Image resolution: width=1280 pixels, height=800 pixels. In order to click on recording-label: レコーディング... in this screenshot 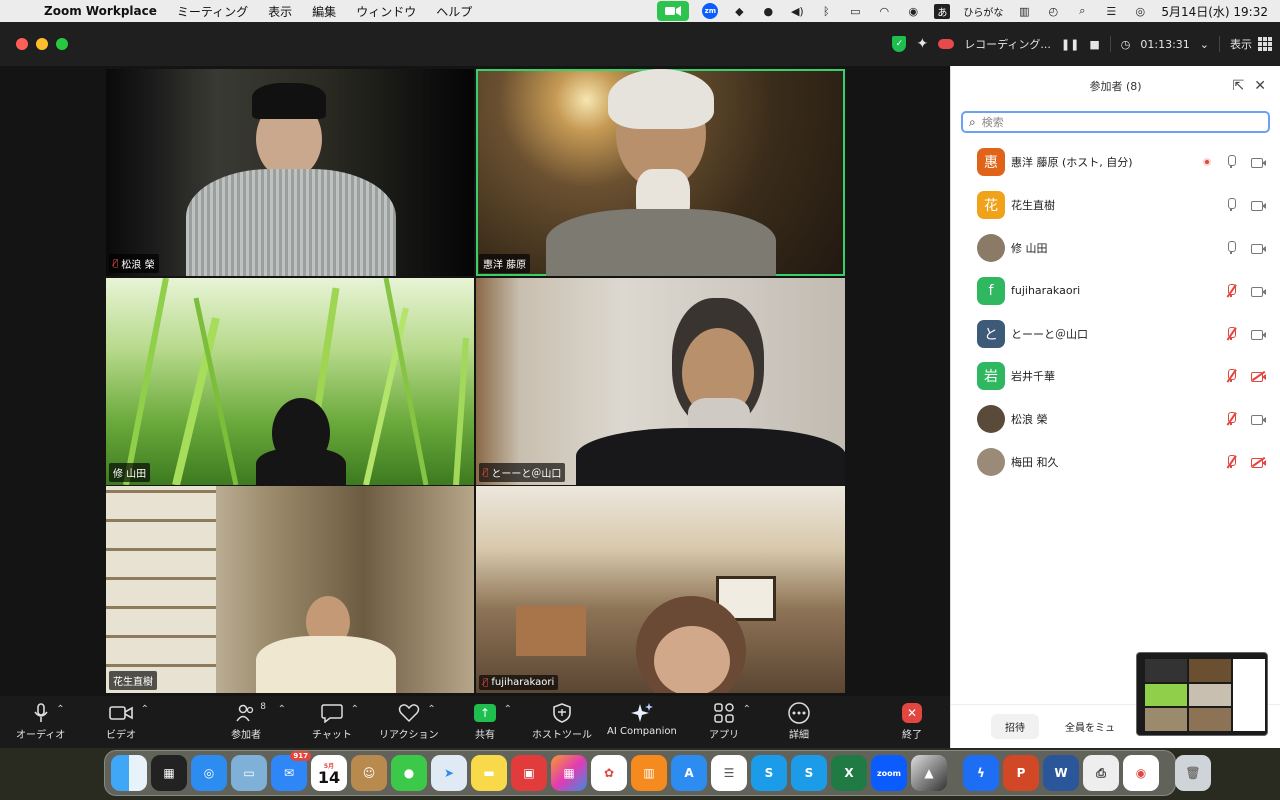, I will do `click(1007, 44)`.